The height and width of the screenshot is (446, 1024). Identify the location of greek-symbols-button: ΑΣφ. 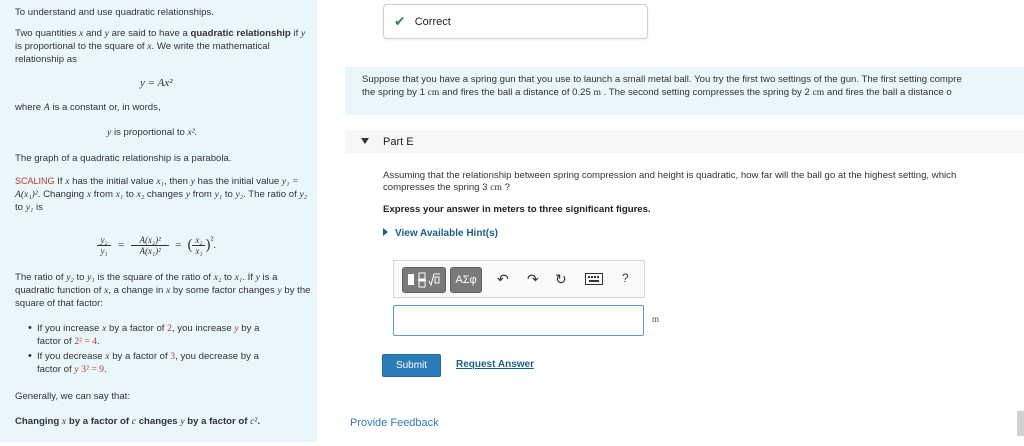
(466, 280).